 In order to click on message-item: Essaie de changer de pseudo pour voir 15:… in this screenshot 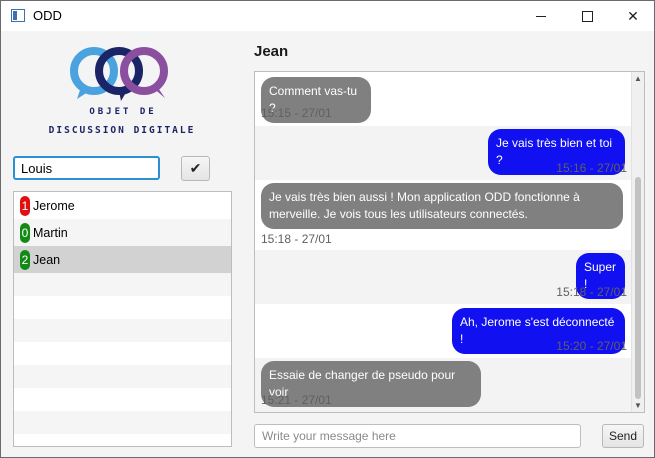, I will do `click(443, 385)`.